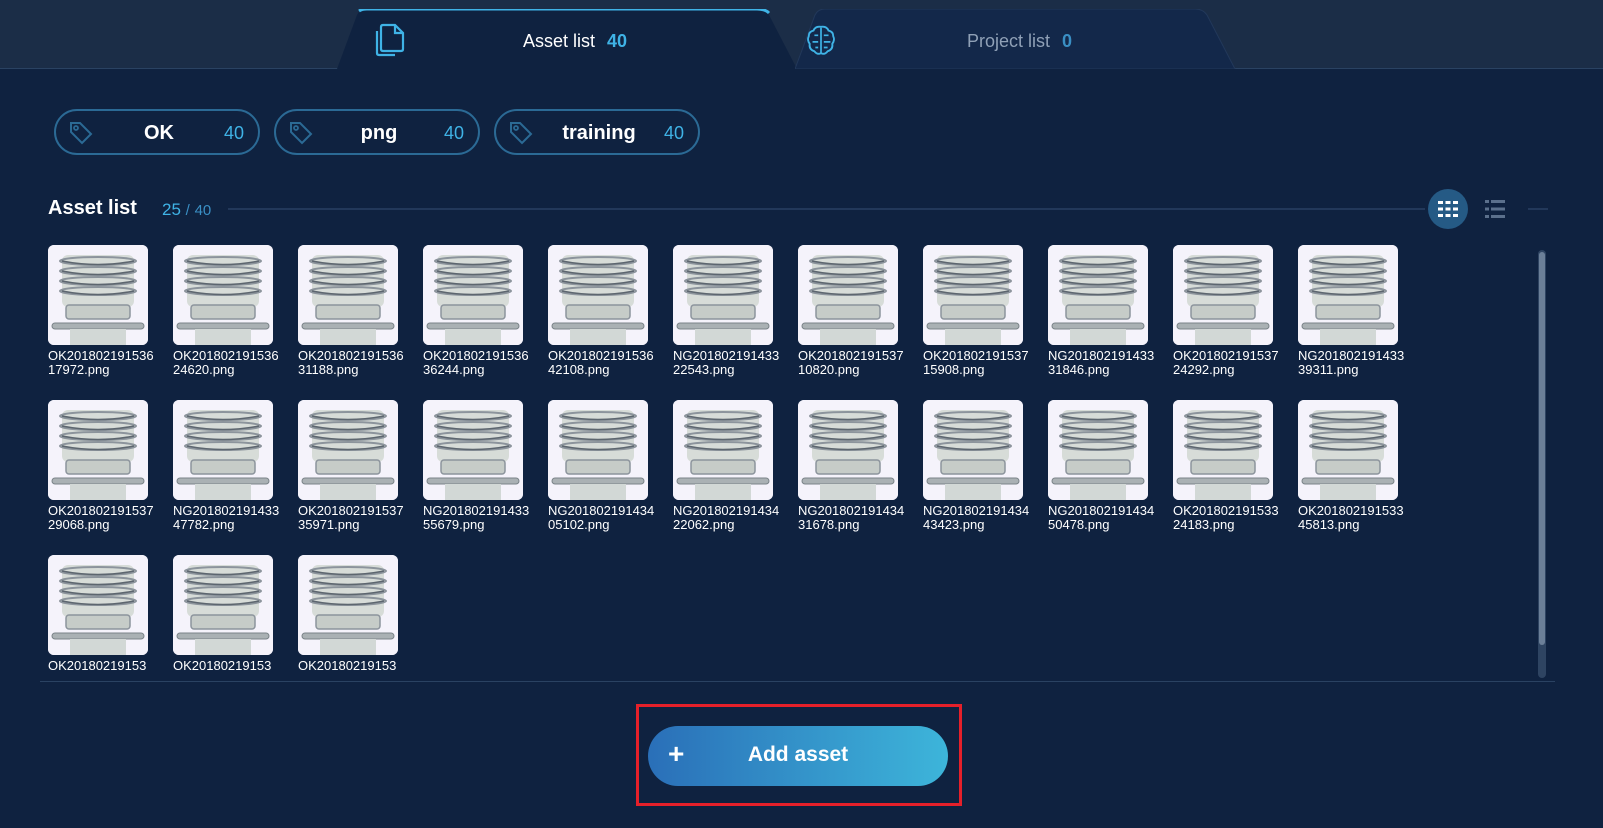  I want to click on asset-filename: NG20180219143443423.png, so click(976, 517).